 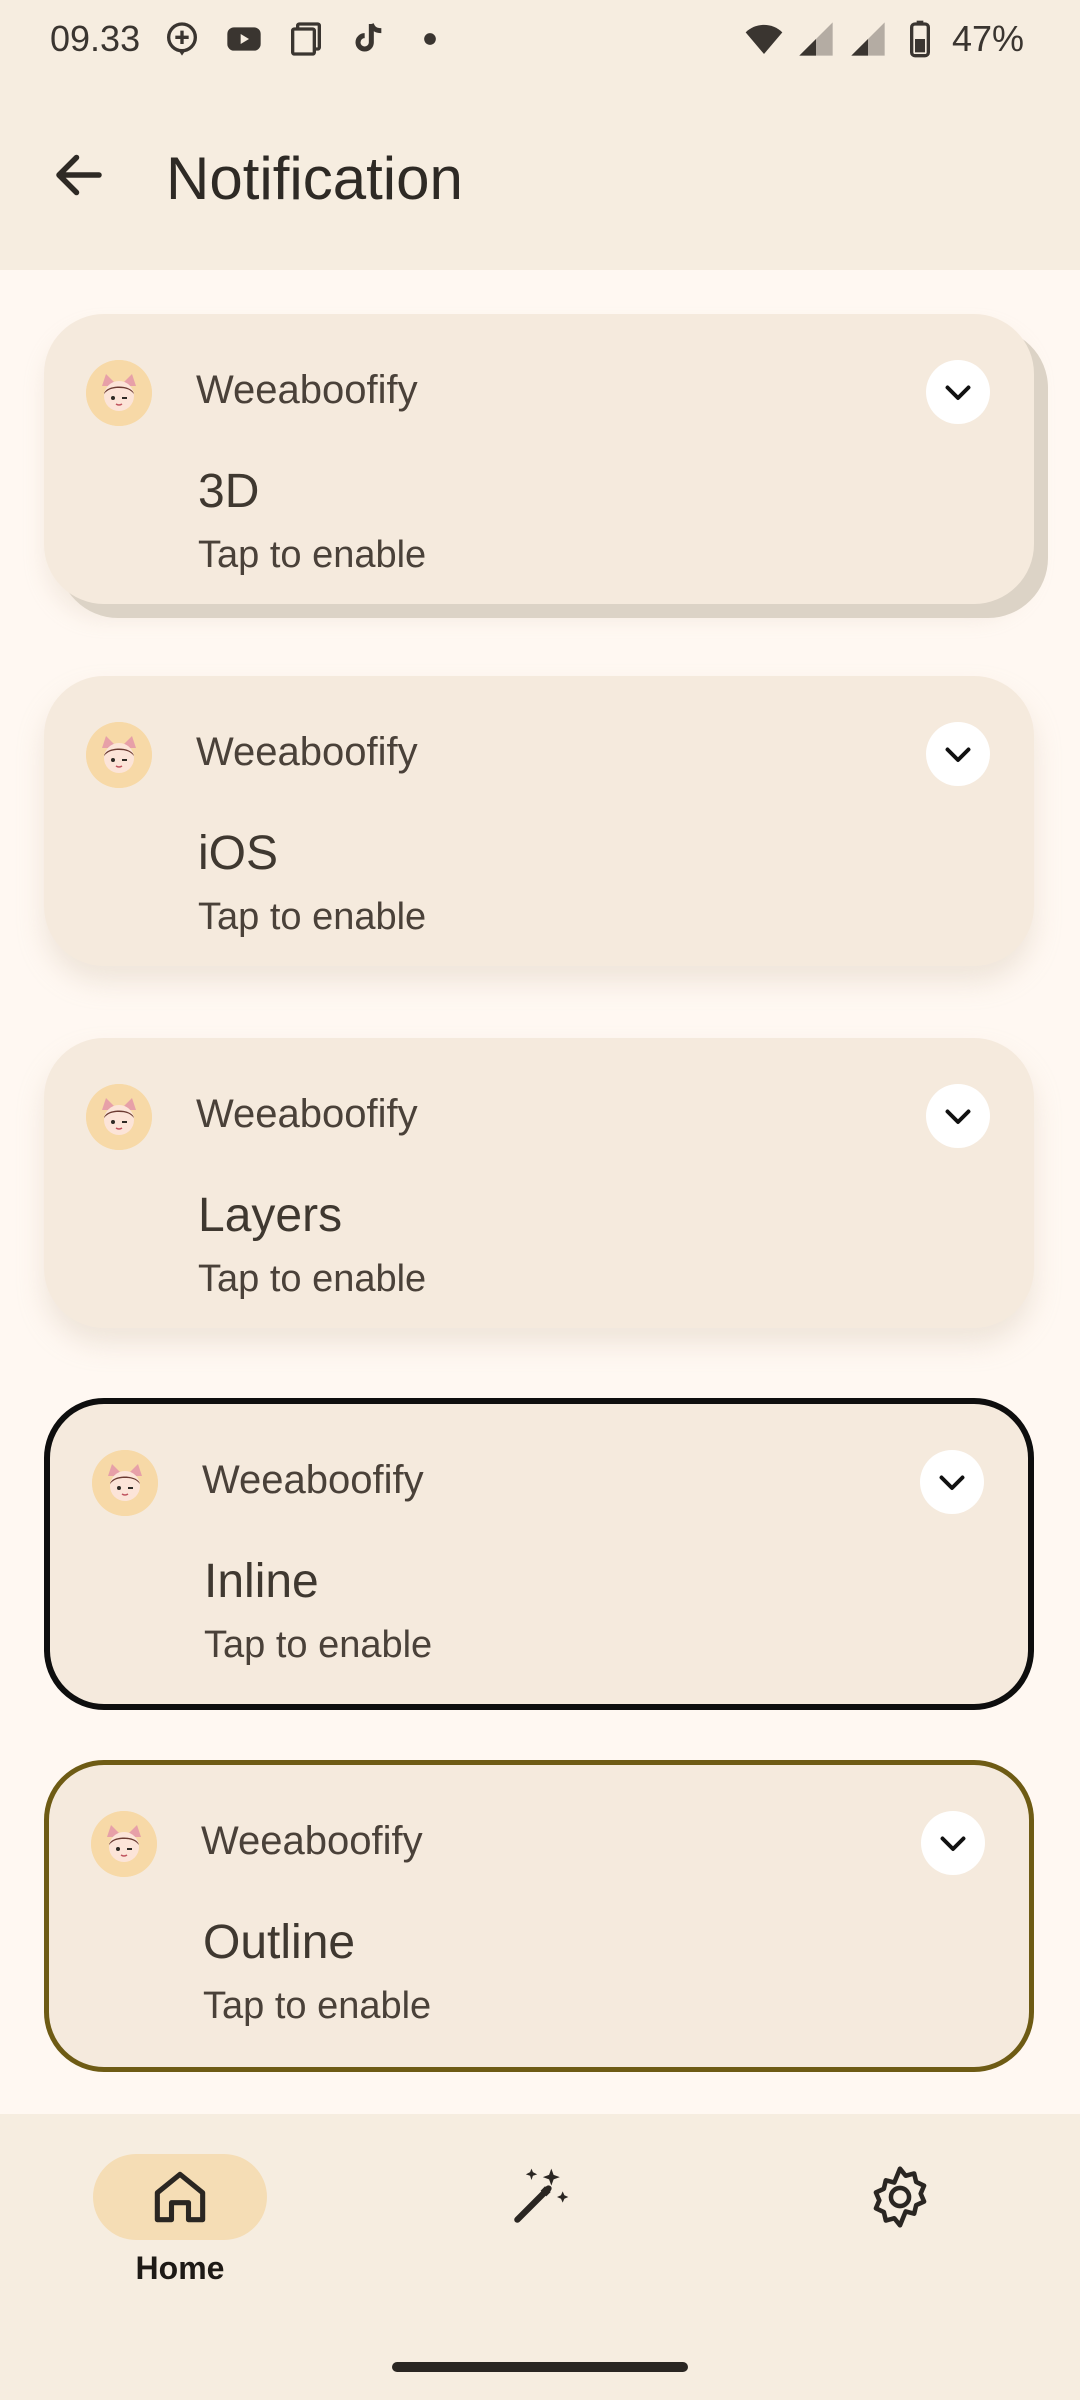 I want to click on status-right: 47%, so click(x=884, y=39).